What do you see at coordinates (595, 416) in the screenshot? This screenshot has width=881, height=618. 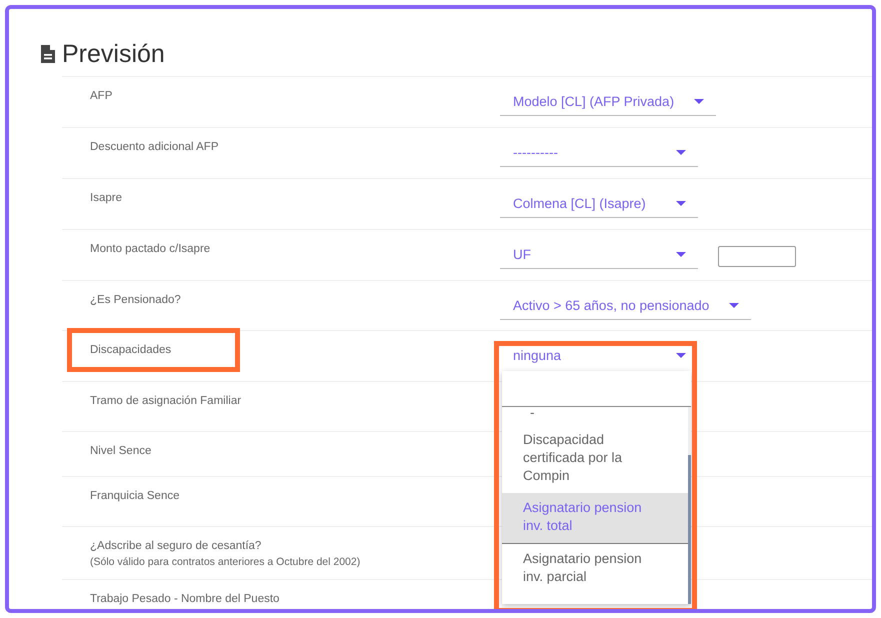 I see `dropdown-option: -` at bounding box center [595, 416].